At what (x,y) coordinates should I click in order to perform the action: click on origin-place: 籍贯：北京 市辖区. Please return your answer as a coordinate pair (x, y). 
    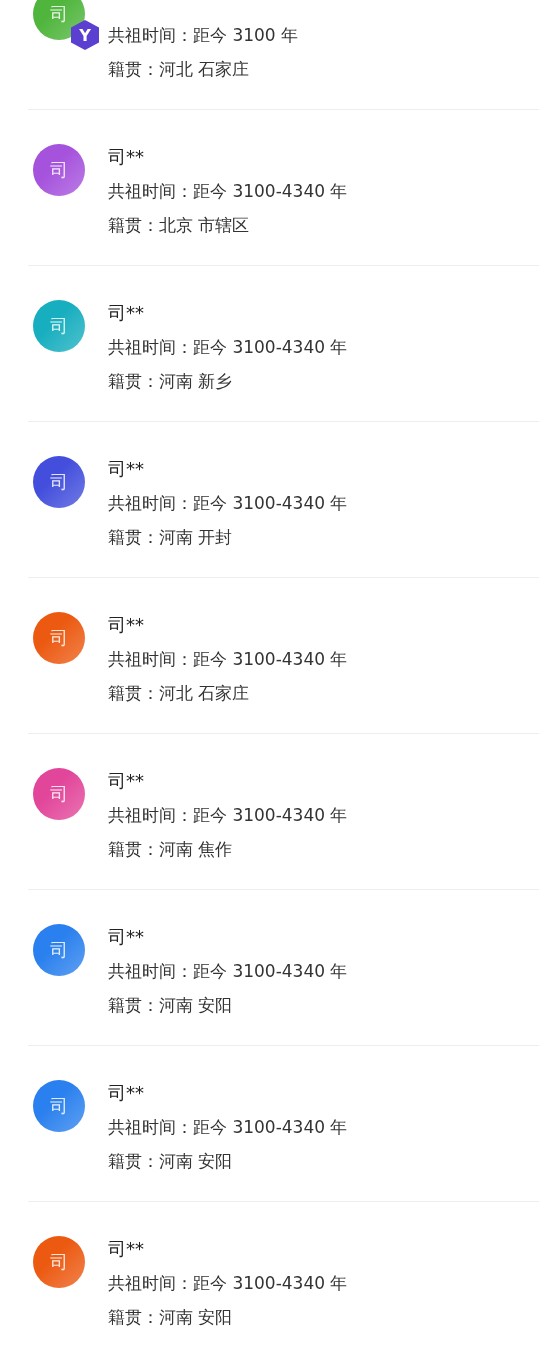
    Looking at the image, I should click on (179, 225).